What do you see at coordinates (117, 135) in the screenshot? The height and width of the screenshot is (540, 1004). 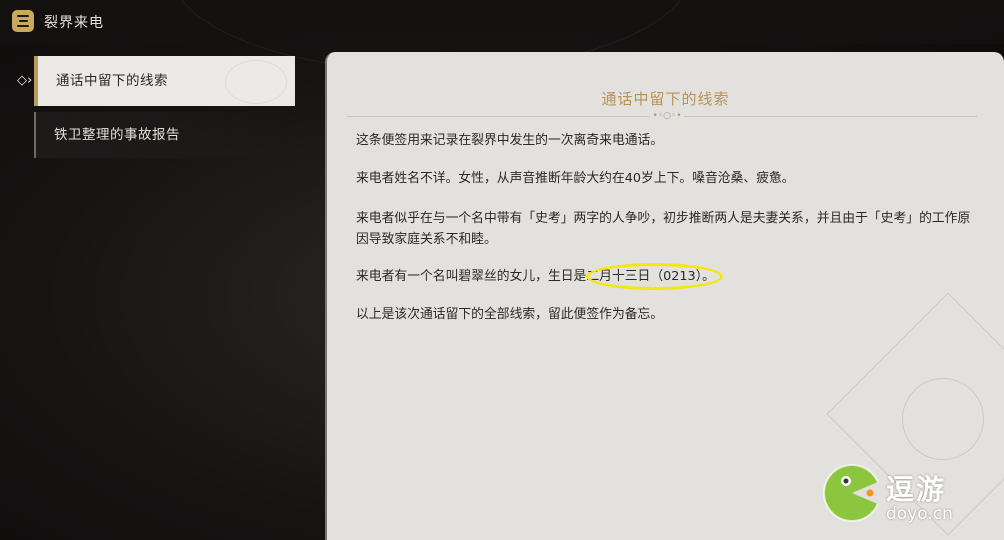 I see `sidebar-item-label: 铁卫整理的事故报告` at bounding box center [117, 135].